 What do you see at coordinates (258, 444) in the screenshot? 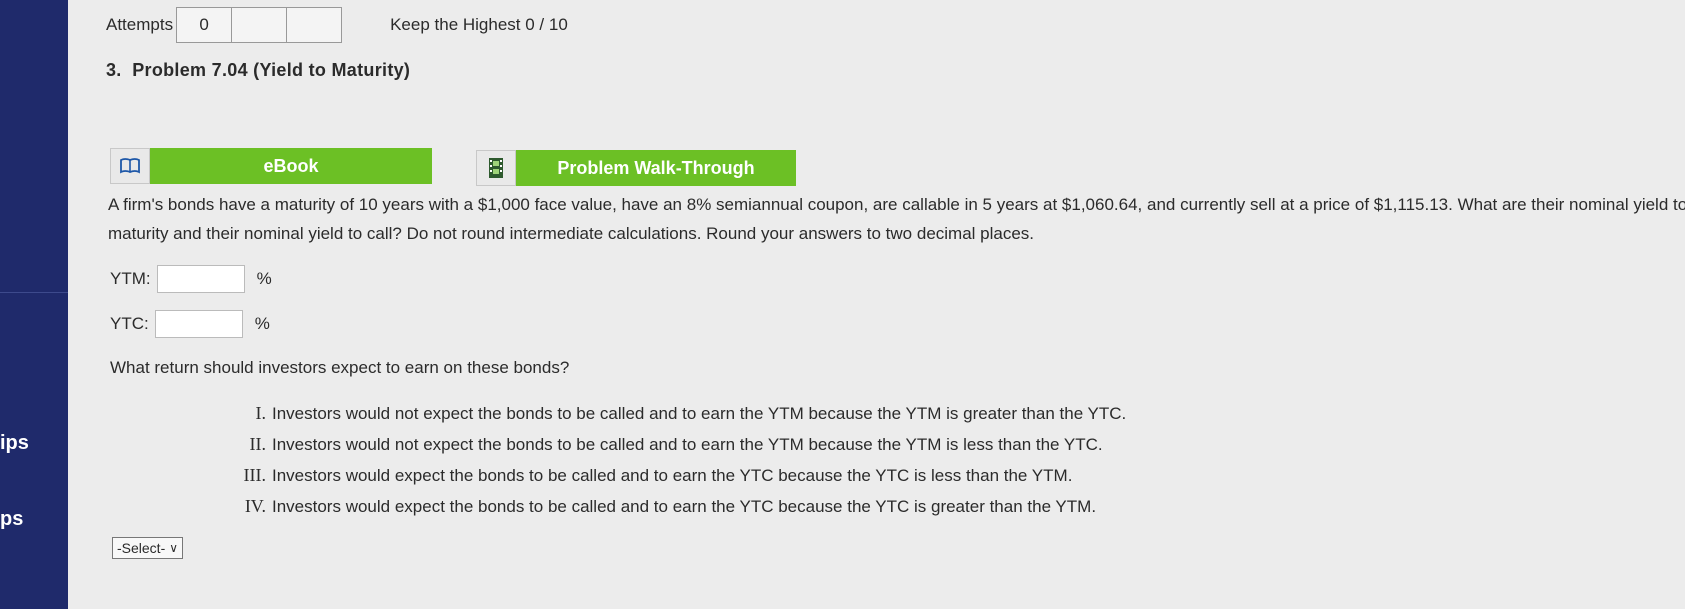
I see `option-number: II.` at bounding box center [258, 444].